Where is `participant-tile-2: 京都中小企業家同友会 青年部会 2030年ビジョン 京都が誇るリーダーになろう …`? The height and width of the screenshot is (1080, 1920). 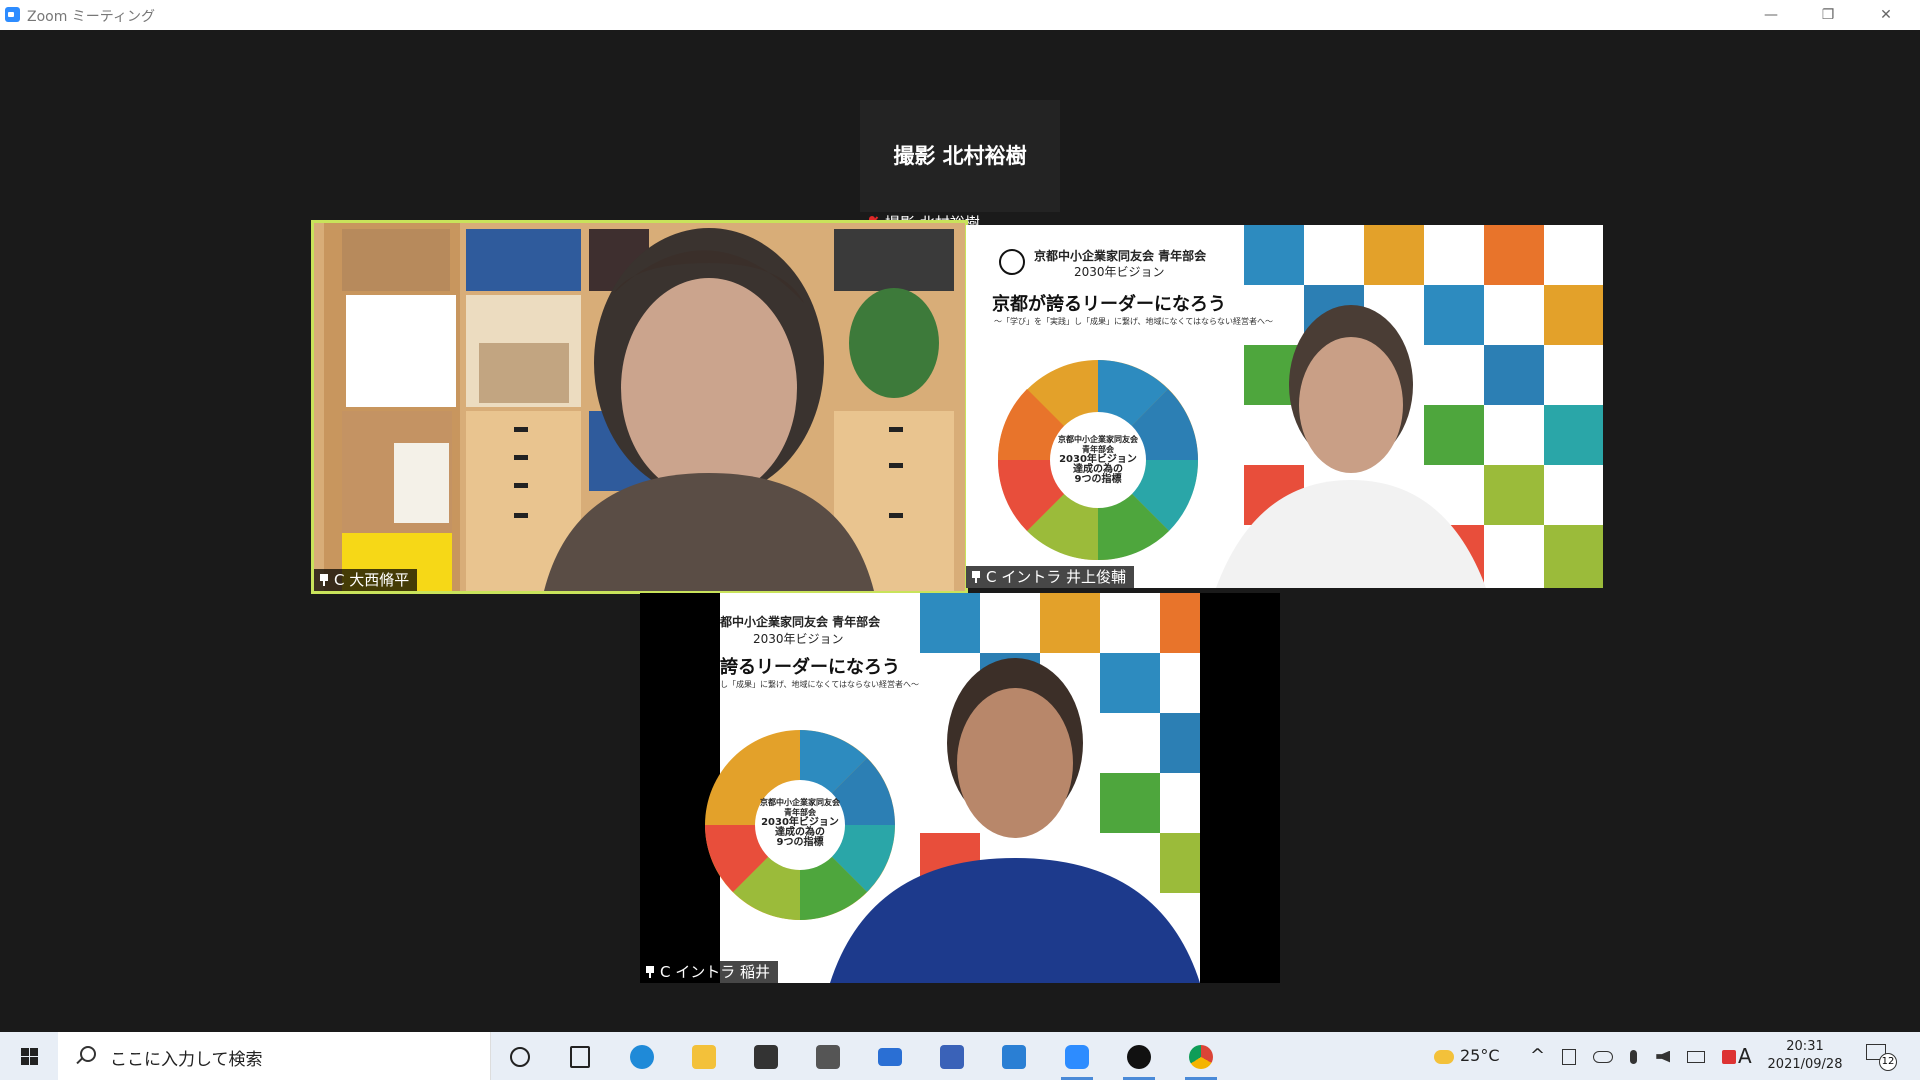 participant-tile-2: 京都中小企業家同友会 青年部会 2030年ビジョン 京都が誇るリーダーになろう … is located at coordinates (1284, 406).